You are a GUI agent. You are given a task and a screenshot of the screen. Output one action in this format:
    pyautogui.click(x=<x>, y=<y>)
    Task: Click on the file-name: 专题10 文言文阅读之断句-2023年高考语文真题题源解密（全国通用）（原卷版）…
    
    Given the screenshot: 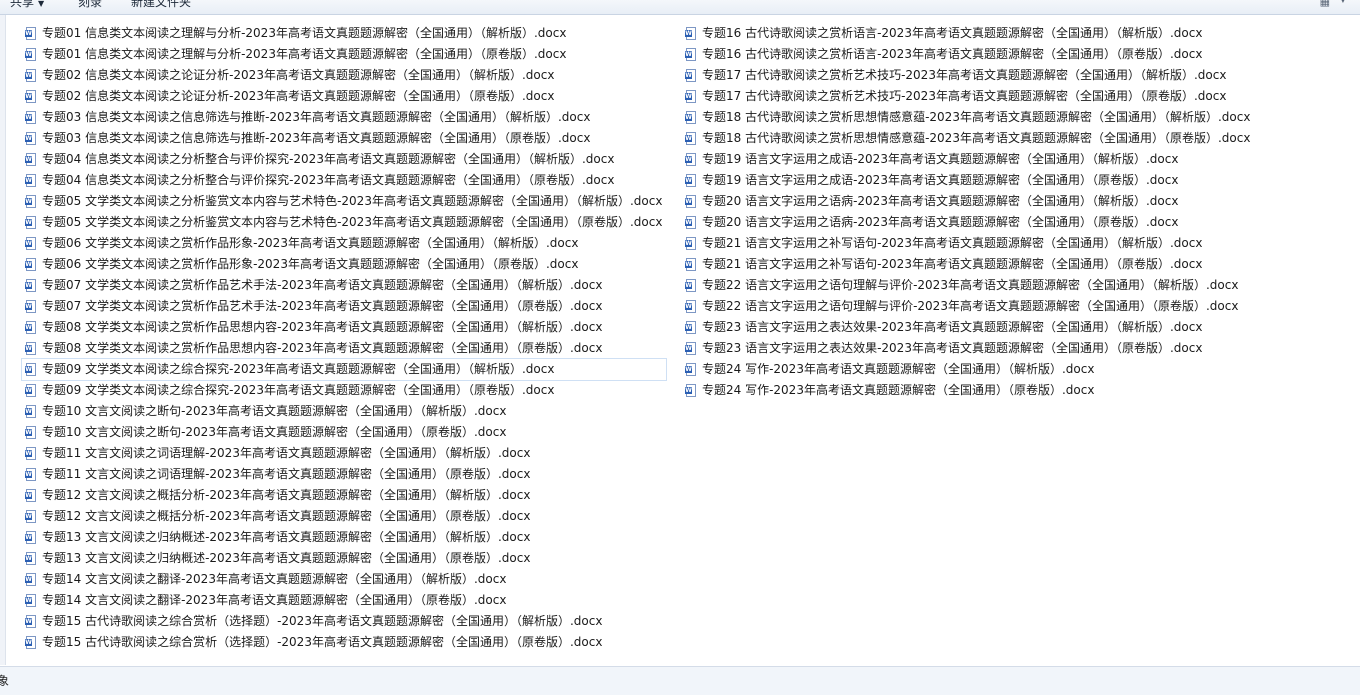 What is the action you would take?
    pyautogui.click(x=274, y=432)
    